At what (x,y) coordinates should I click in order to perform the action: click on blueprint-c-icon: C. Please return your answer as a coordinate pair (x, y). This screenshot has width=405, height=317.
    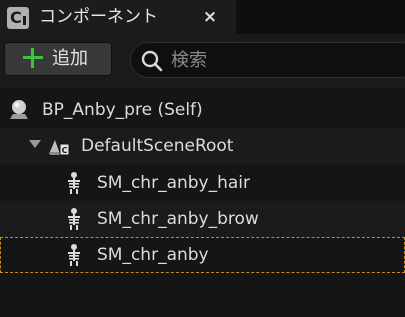
    Looking at the image, I should click on (18, 18).